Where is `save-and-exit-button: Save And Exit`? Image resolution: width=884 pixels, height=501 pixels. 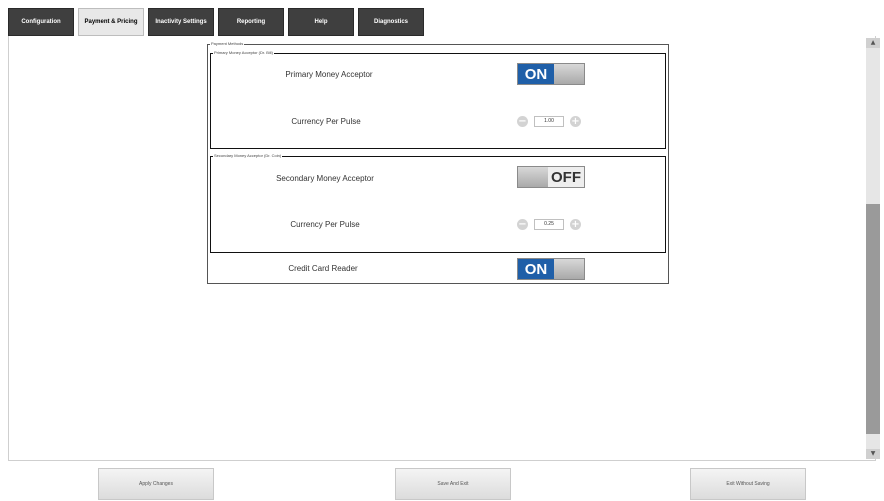
save-and-exit-button: Save And Exit is located at coordinates (453, 484).